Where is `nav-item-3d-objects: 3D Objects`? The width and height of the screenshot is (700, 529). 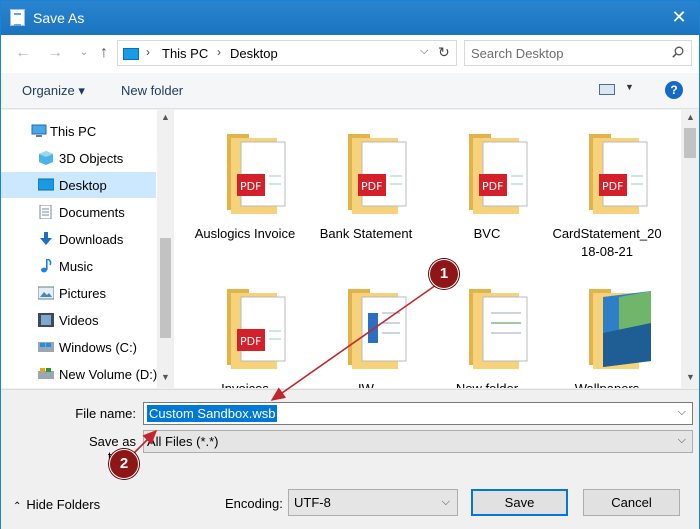
nav-item-3d-objects: 3D Objects is located at coordinates (78, 158).